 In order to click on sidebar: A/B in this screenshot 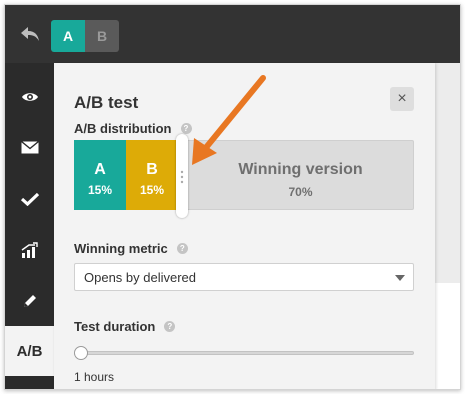, I will do `click(29, 226)`.